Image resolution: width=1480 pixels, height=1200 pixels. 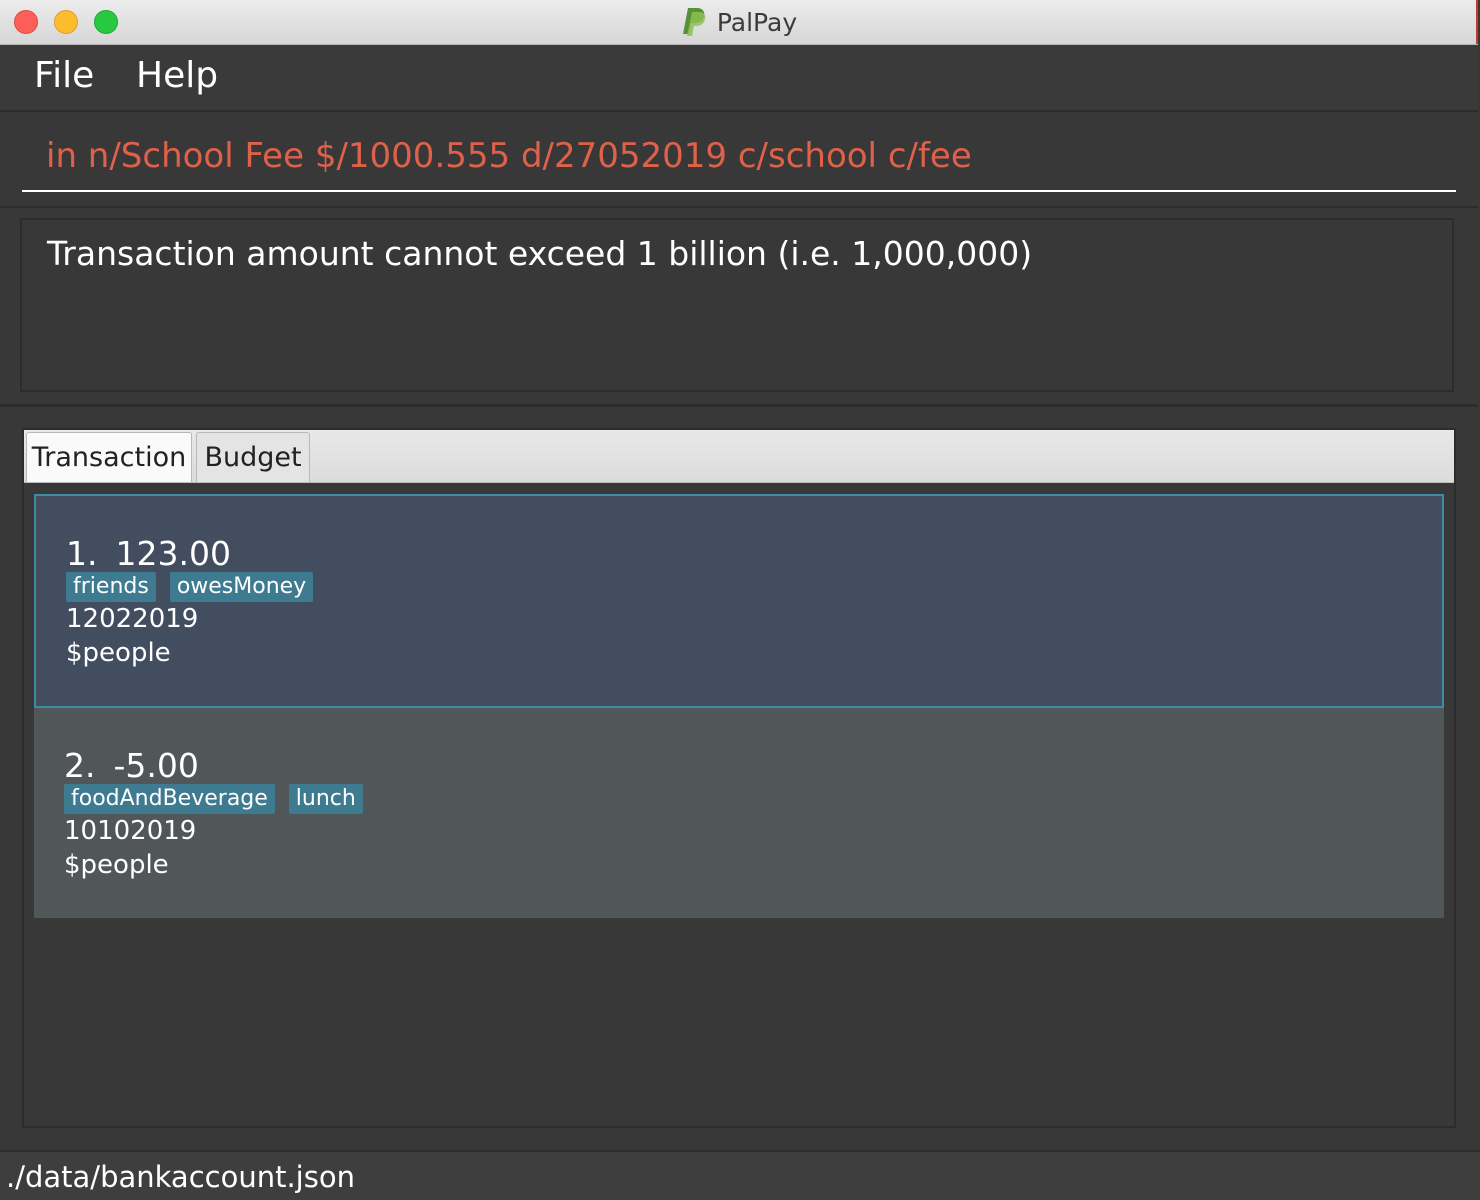 What do you see at coordinates (757, 22) in the screenshot?
I see `window-title: PalPay` at bounding box center [757, 22].